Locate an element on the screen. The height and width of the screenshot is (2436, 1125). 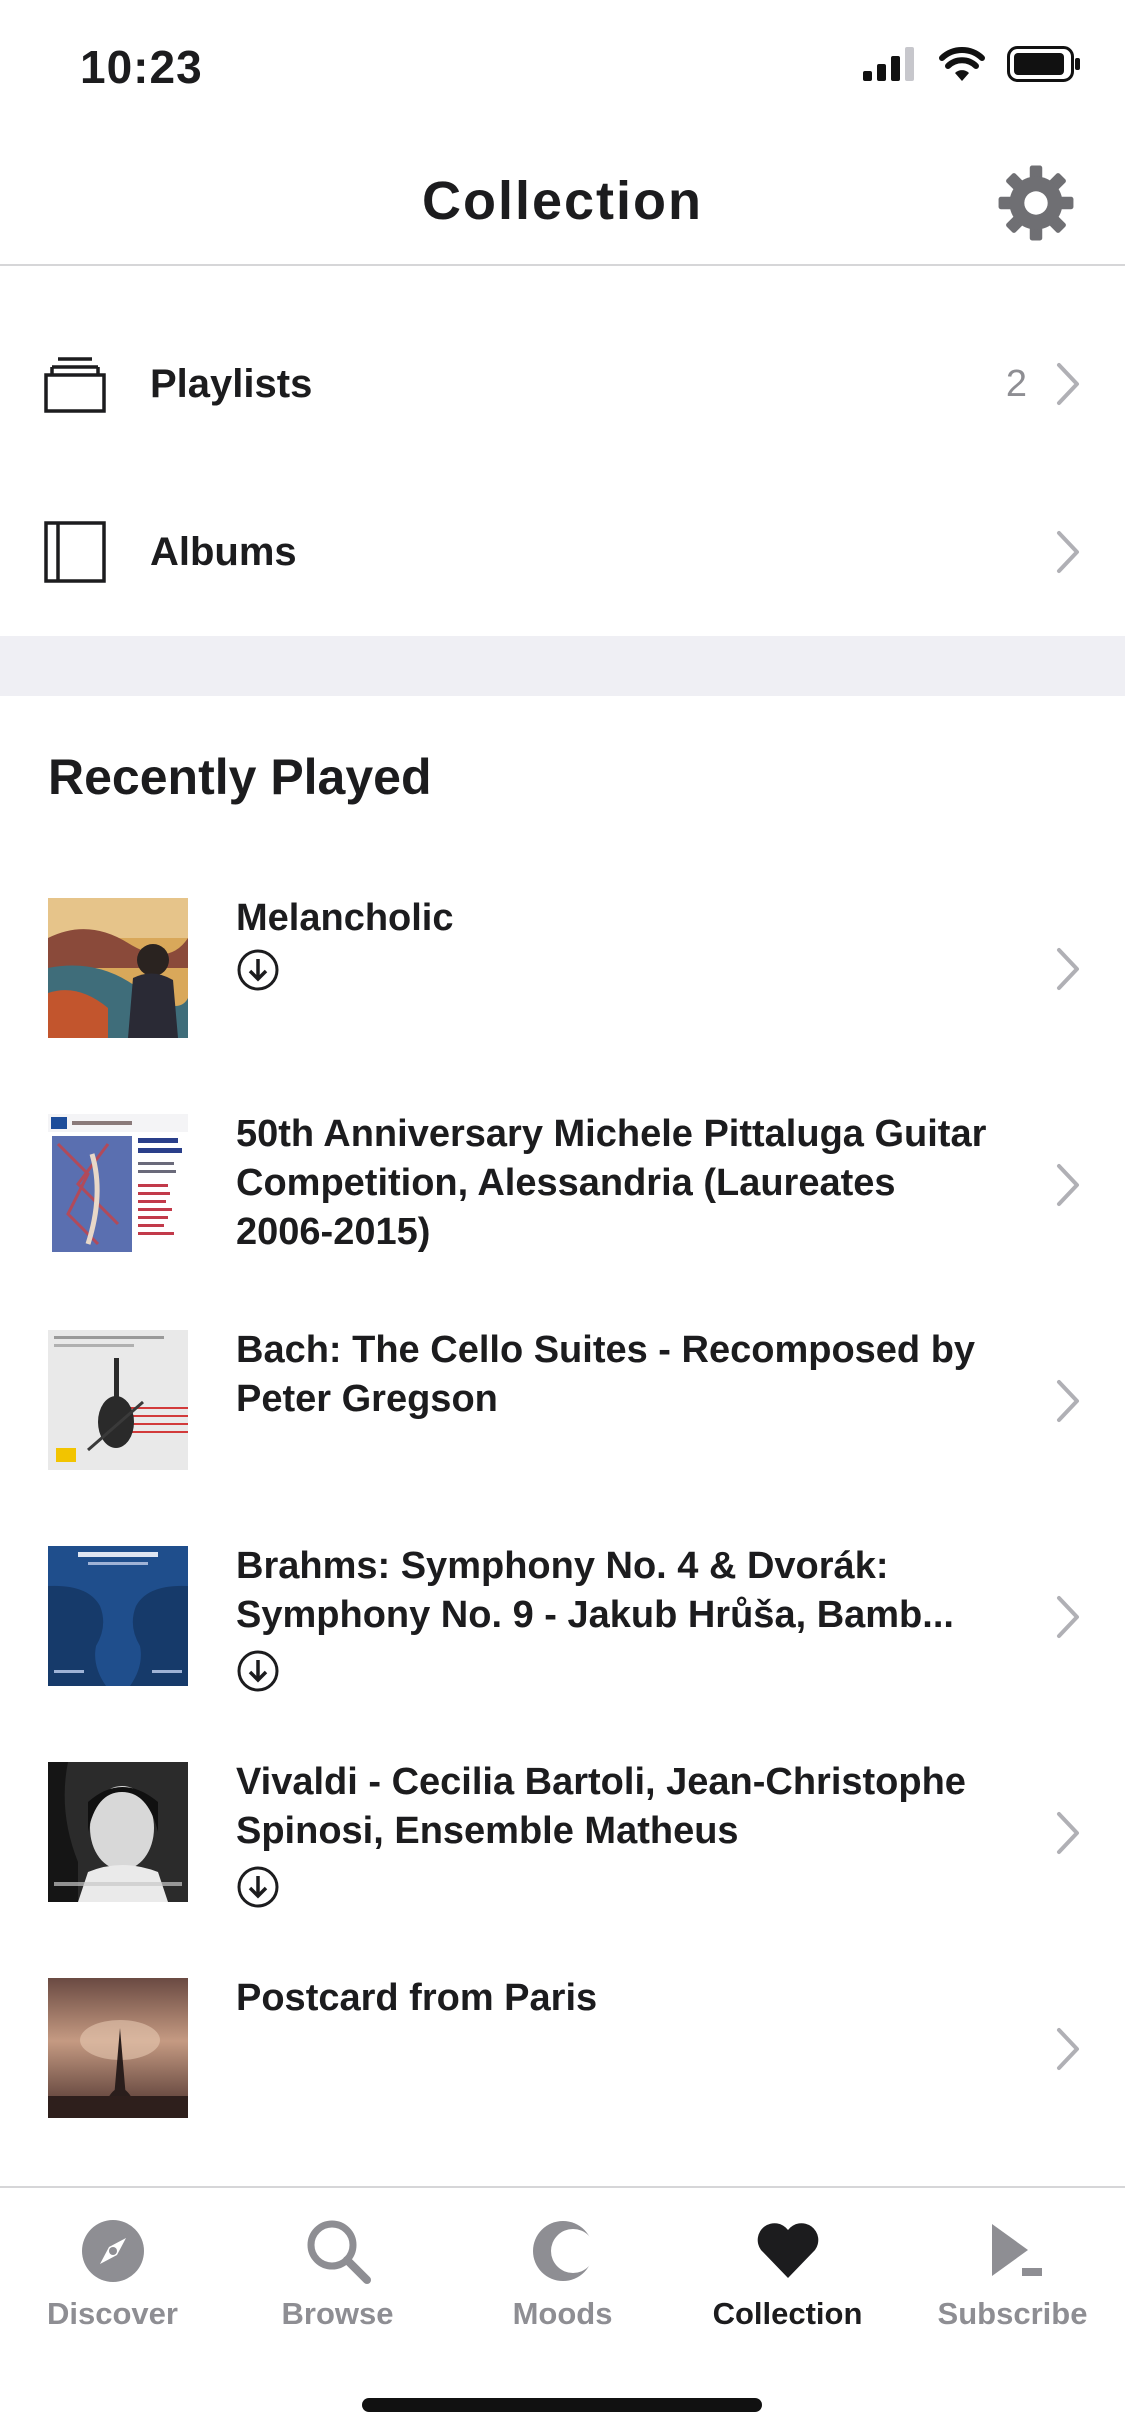
status-time: 10:23 is located at coordinates (141, 67).